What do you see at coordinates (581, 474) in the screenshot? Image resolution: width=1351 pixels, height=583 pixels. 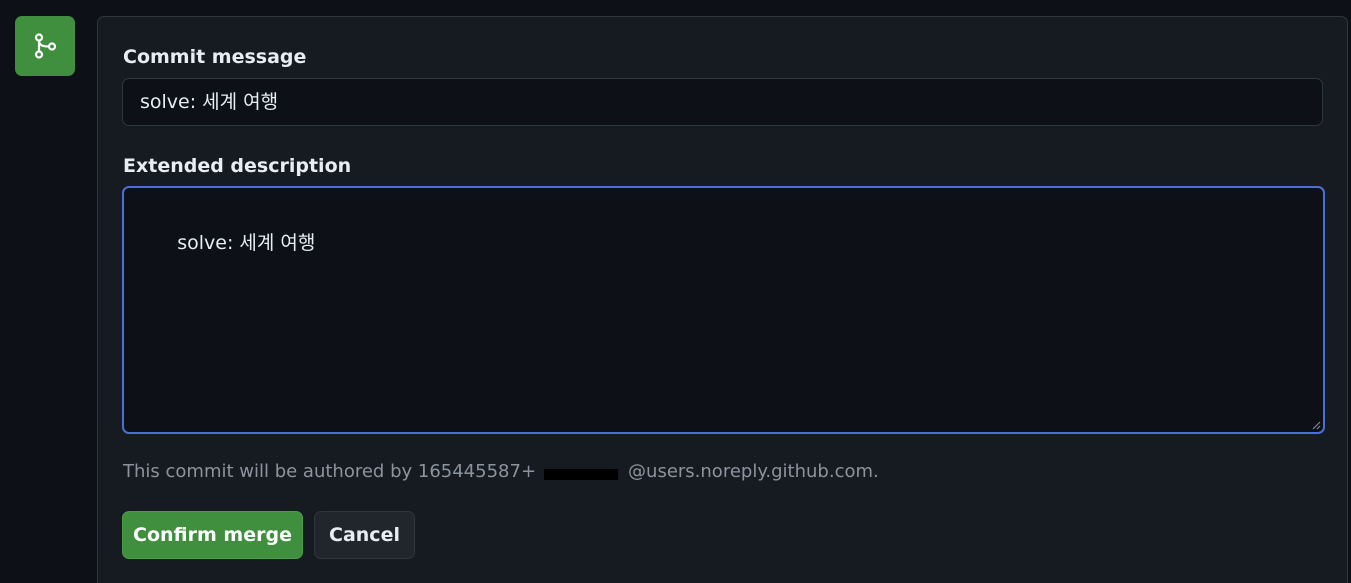 I see `redacted-username` at bounding box center [581, 474].